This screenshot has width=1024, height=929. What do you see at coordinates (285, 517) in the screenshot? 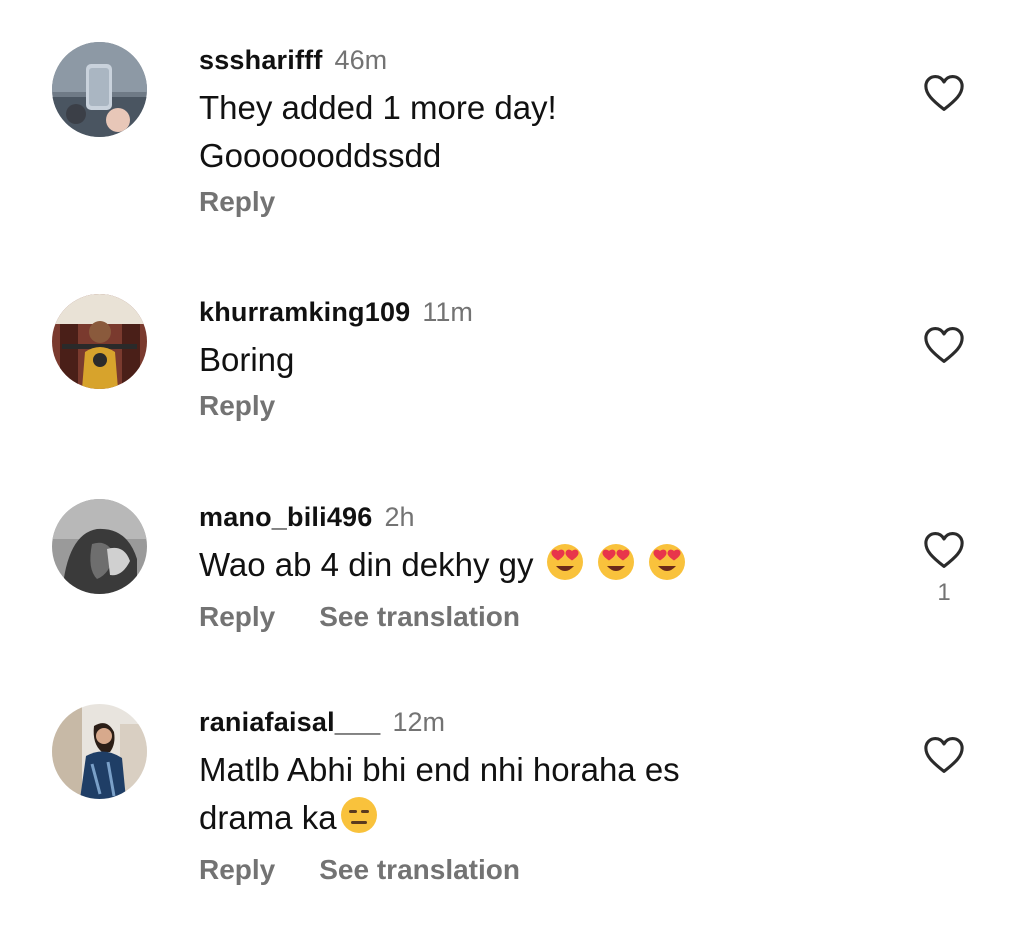
I see `username: mano_bili496` at bounding box center [285, 517].